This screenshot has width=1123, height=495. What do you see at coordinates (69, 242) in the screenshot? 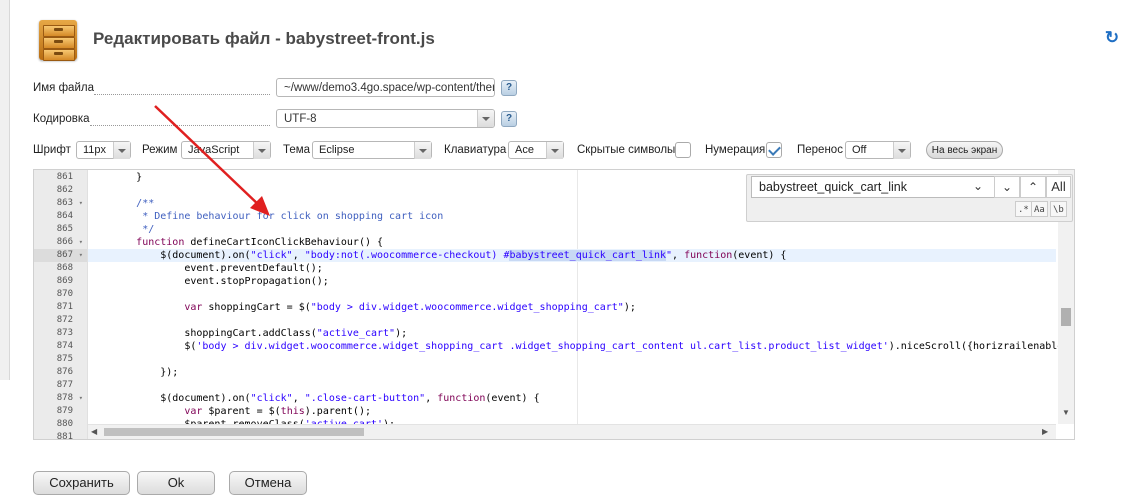
I see `line-number: 866 ▾` at bounding box center [69, 242].